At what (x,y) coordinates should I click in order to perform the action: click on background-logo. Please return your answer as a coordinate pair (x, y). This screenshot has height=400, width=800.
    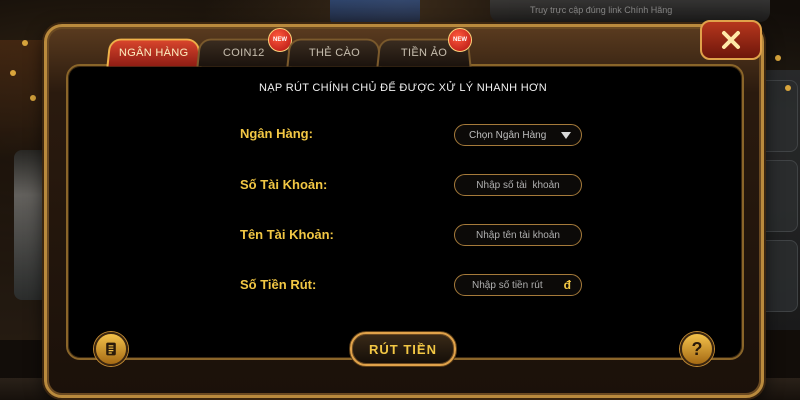
    Looking at the image, I should click on (375, 13).